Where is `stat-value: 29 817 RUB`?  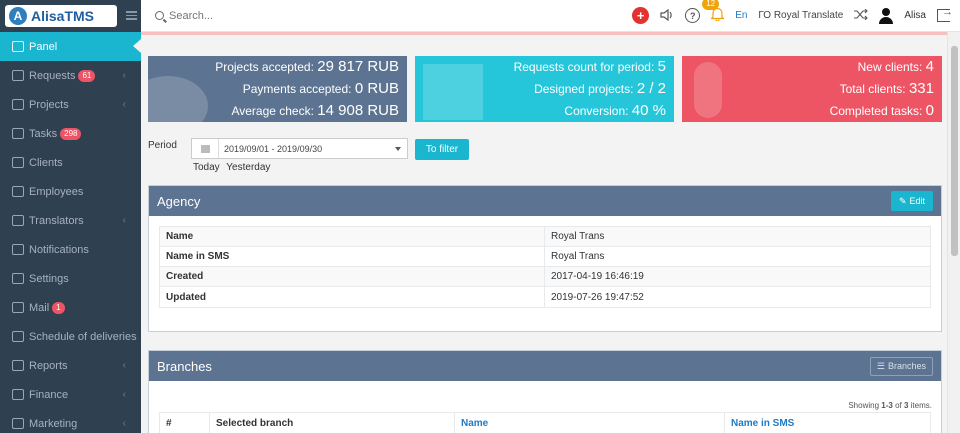 stat-value: 29 817 RUB is located at coordinates (358, 66).